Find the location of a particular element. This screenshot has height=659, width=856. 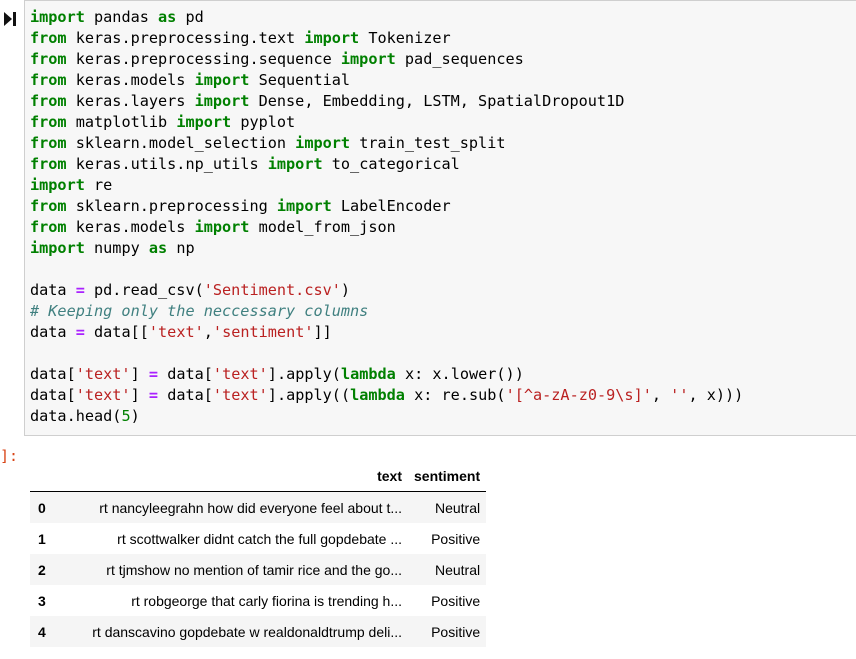

code-line: data.head(5) is located at coordinates (443, 416).